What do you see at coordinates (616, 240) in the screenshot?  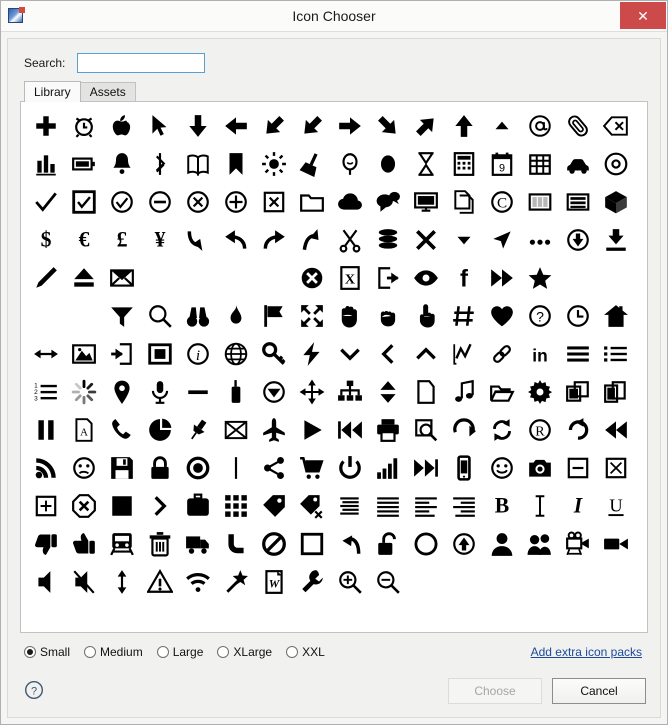 I see `download-icon` at bounding box center [616, 240].